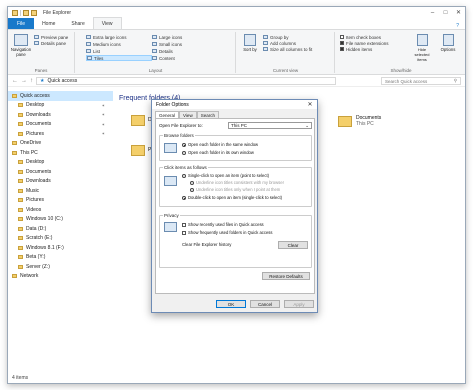 This screenshot has height=390, width=474. Describe the element at coordinates (26, 12) in the screenshot. I see `properties-icon` at that location.